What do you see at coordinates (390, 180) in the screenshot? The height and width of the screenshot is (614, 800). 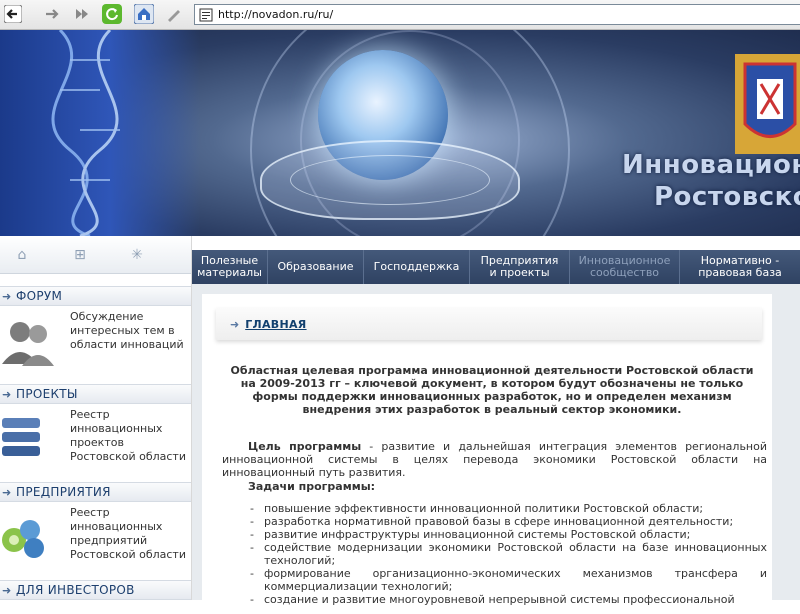 I see `wireframe-hand-detail` at bounding box center [390, 180].